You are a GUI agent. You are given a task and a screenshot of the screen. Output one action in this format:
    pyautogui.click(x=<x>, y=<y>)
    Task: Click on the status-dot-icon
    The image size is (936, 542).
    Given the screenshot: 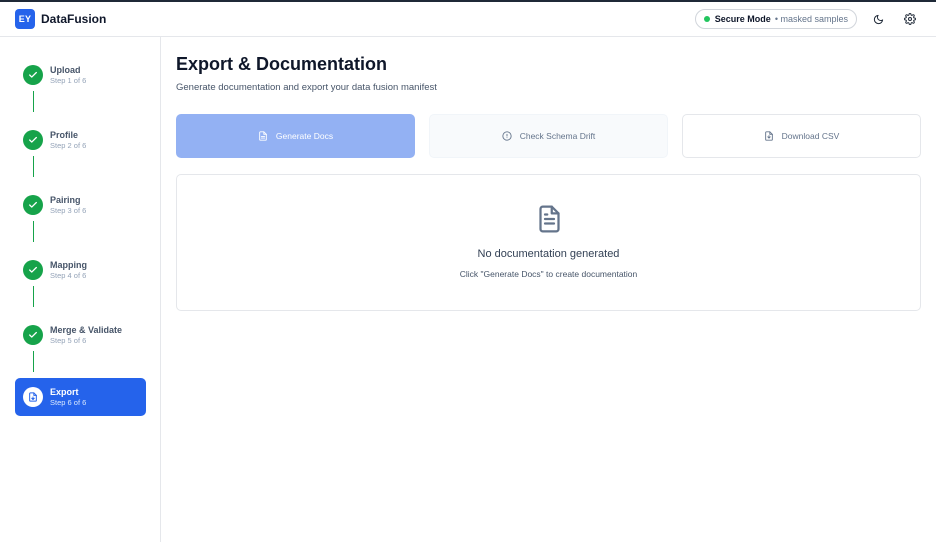 What is the action you would take?
    pyautogui.click(x=706, y=19)
    